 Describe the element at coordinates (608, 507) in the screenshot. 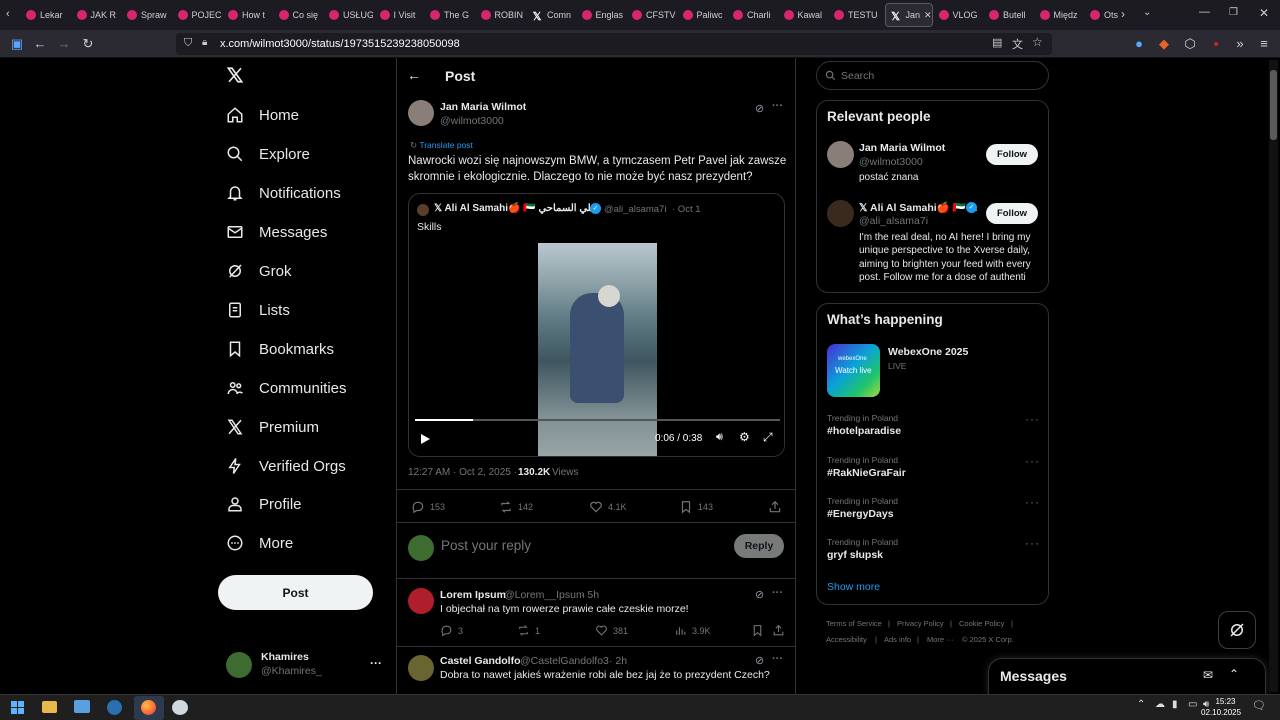

I see `like-action: 4.1K` at that location.